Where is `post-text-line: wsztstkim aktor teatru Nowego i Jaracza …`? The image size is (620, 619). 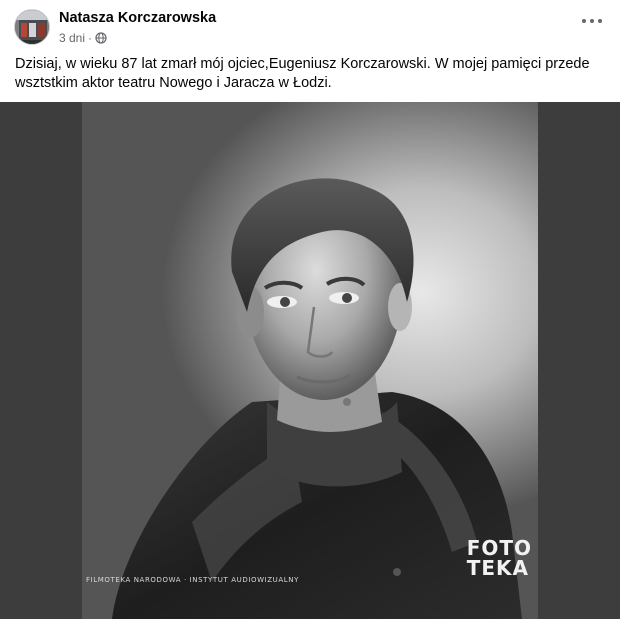 post-text-line: wsztstkim aktor teatru Nowego i Jaracza … is located at coordinates (173, 83).